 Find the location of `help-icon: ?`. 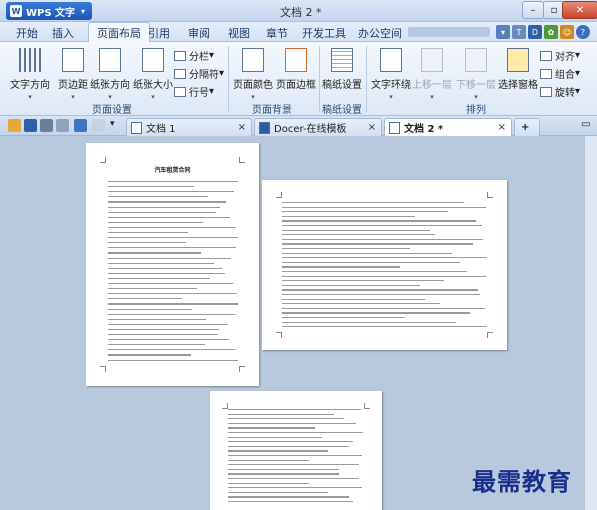

help-icon: ? is located at coordinates (583, 32).